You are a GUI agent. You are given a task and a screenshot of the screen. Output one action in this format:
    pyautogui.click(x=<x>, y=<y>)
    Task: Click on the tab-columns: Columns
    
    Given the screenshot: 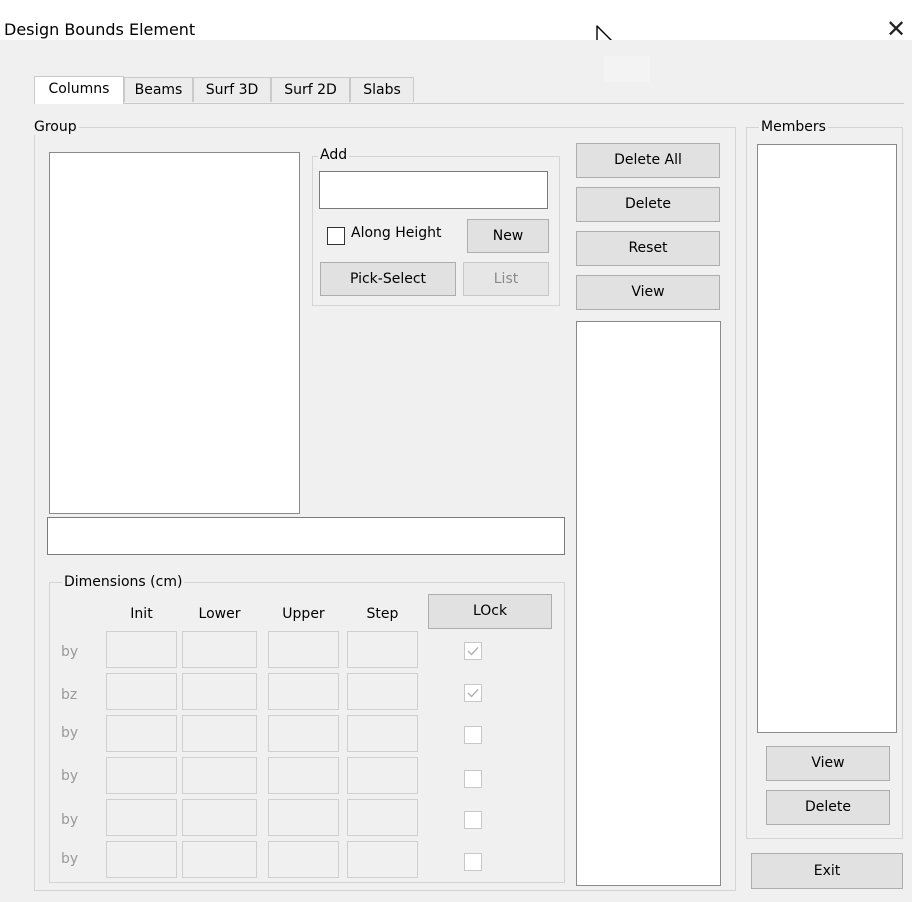 What is the action you would take?
    pyautogui.click(x=79, y=90)
    